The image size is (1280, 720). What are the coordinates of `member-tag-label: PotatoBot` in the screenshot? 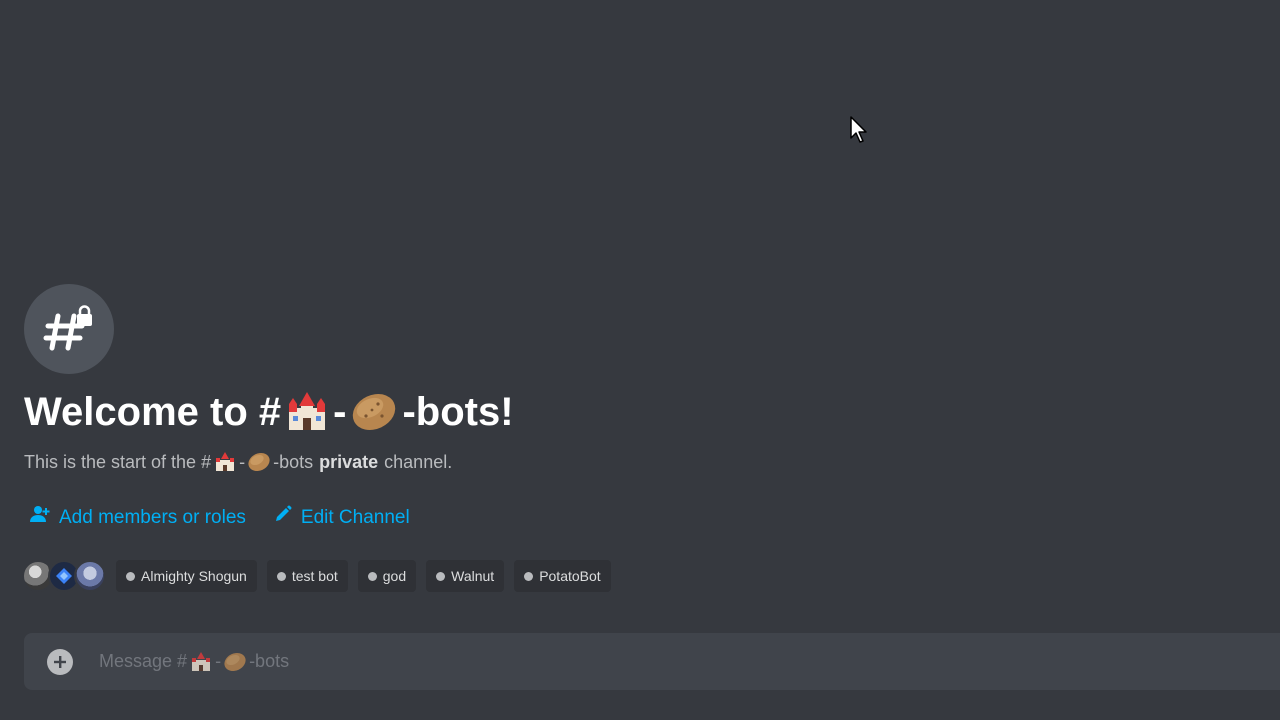 It's located at (570, 576).